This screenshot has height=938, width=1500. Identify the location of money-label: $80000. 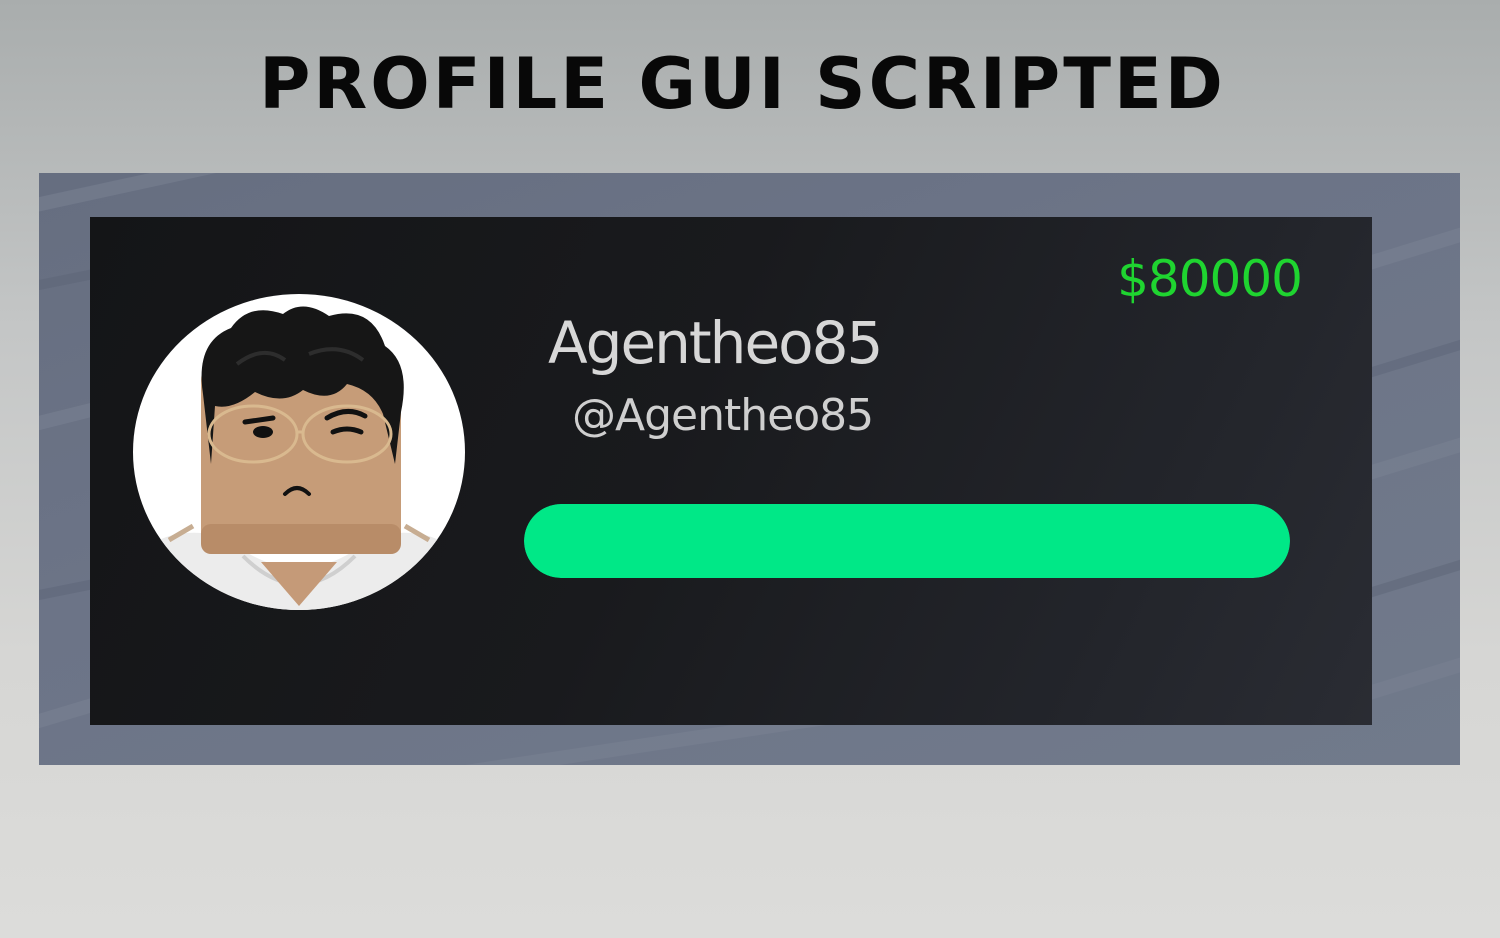
(1210, 279).